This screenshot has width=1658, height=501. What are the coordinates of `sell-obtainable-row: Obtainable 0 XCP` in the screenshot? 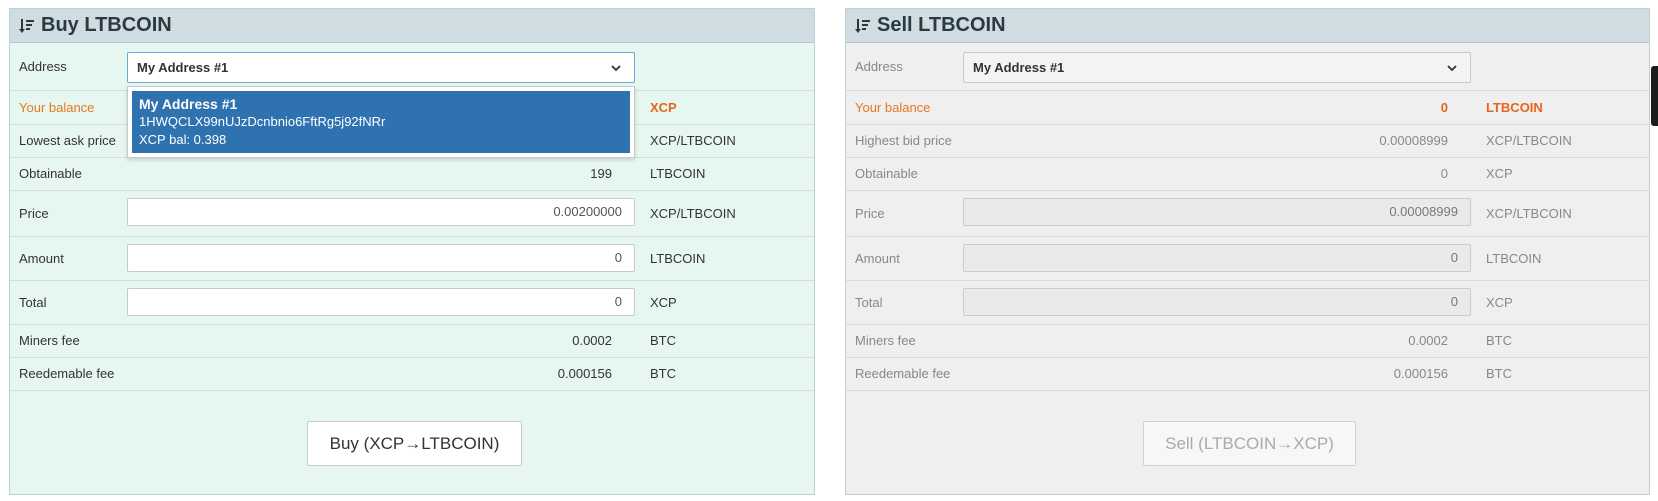 It's located at (1247, 174).